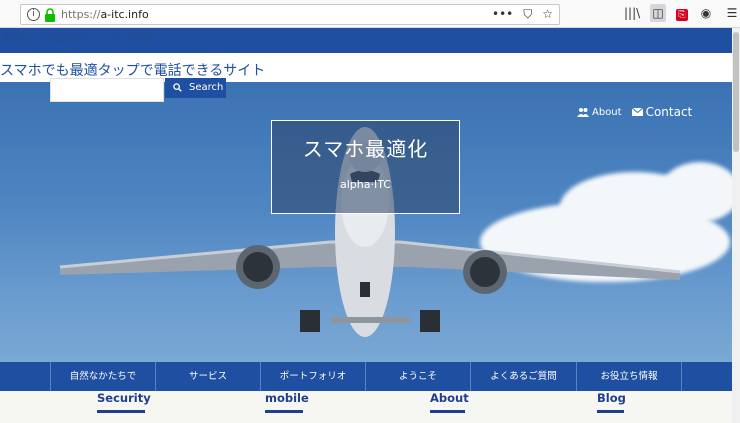  What do you see at coordinates (124, 14) in the screenshot?
I see `url-host: a-itc.info` at bounding box center [124, 14].